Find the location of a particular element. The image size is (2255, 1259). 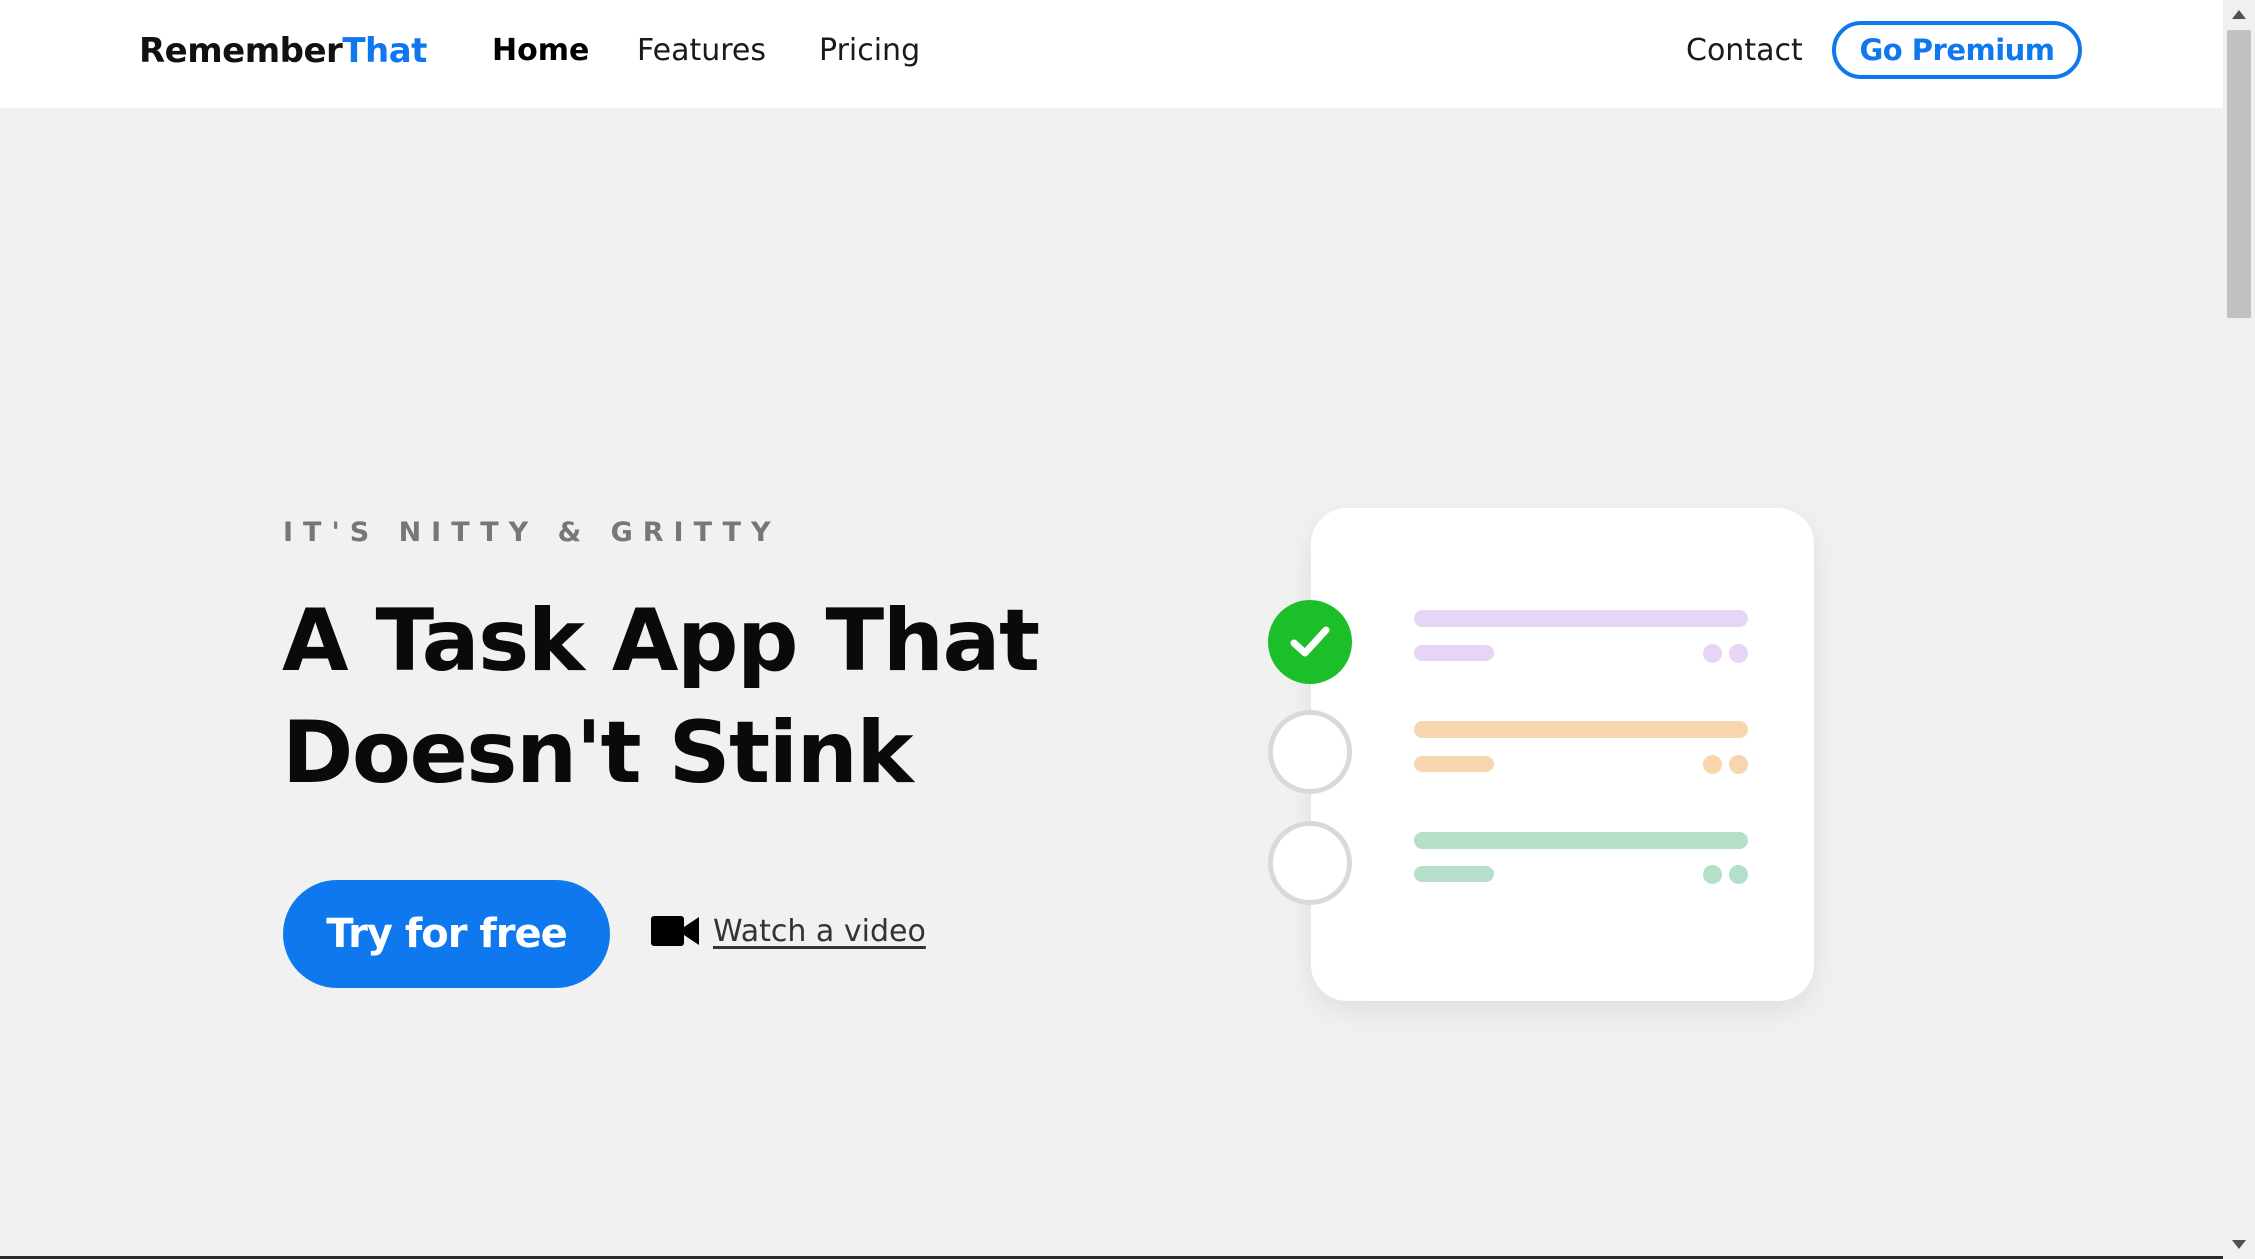

try-for-free-button: Try for free is located at coordinates (446, 934).